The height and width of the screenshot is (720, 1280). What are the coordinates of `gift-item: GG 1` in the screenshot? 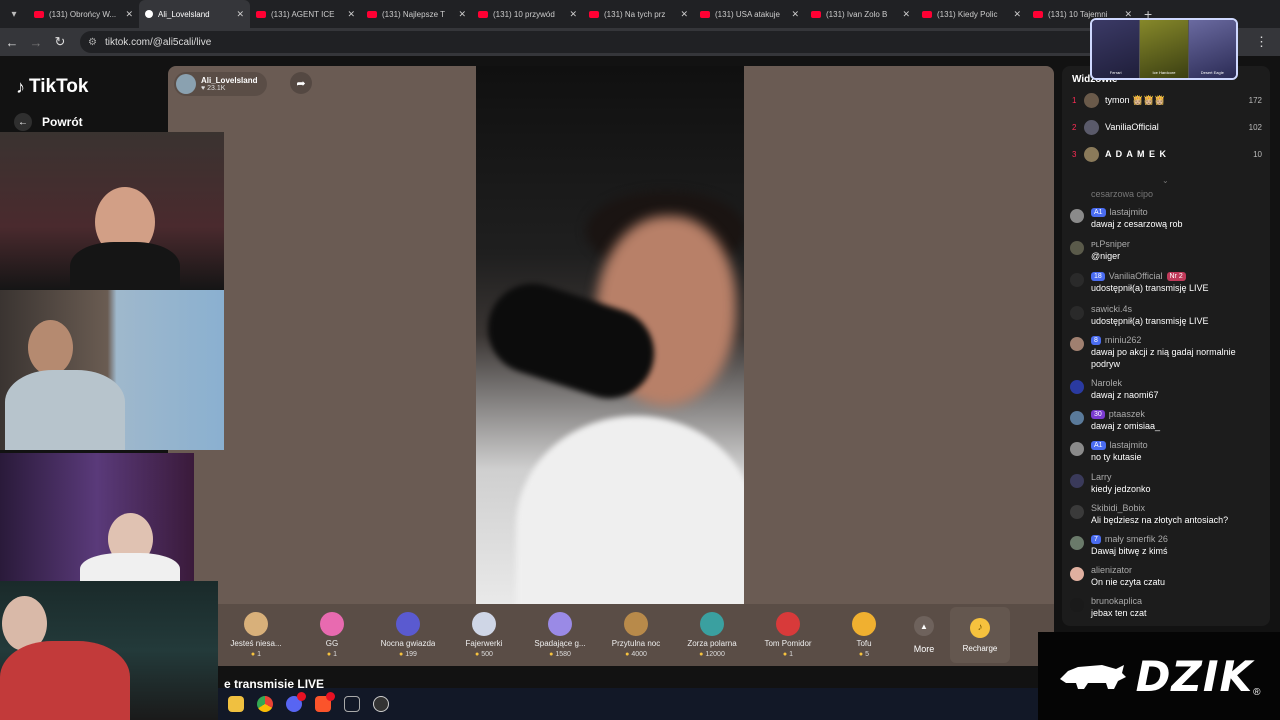 It's located at (332, 635).